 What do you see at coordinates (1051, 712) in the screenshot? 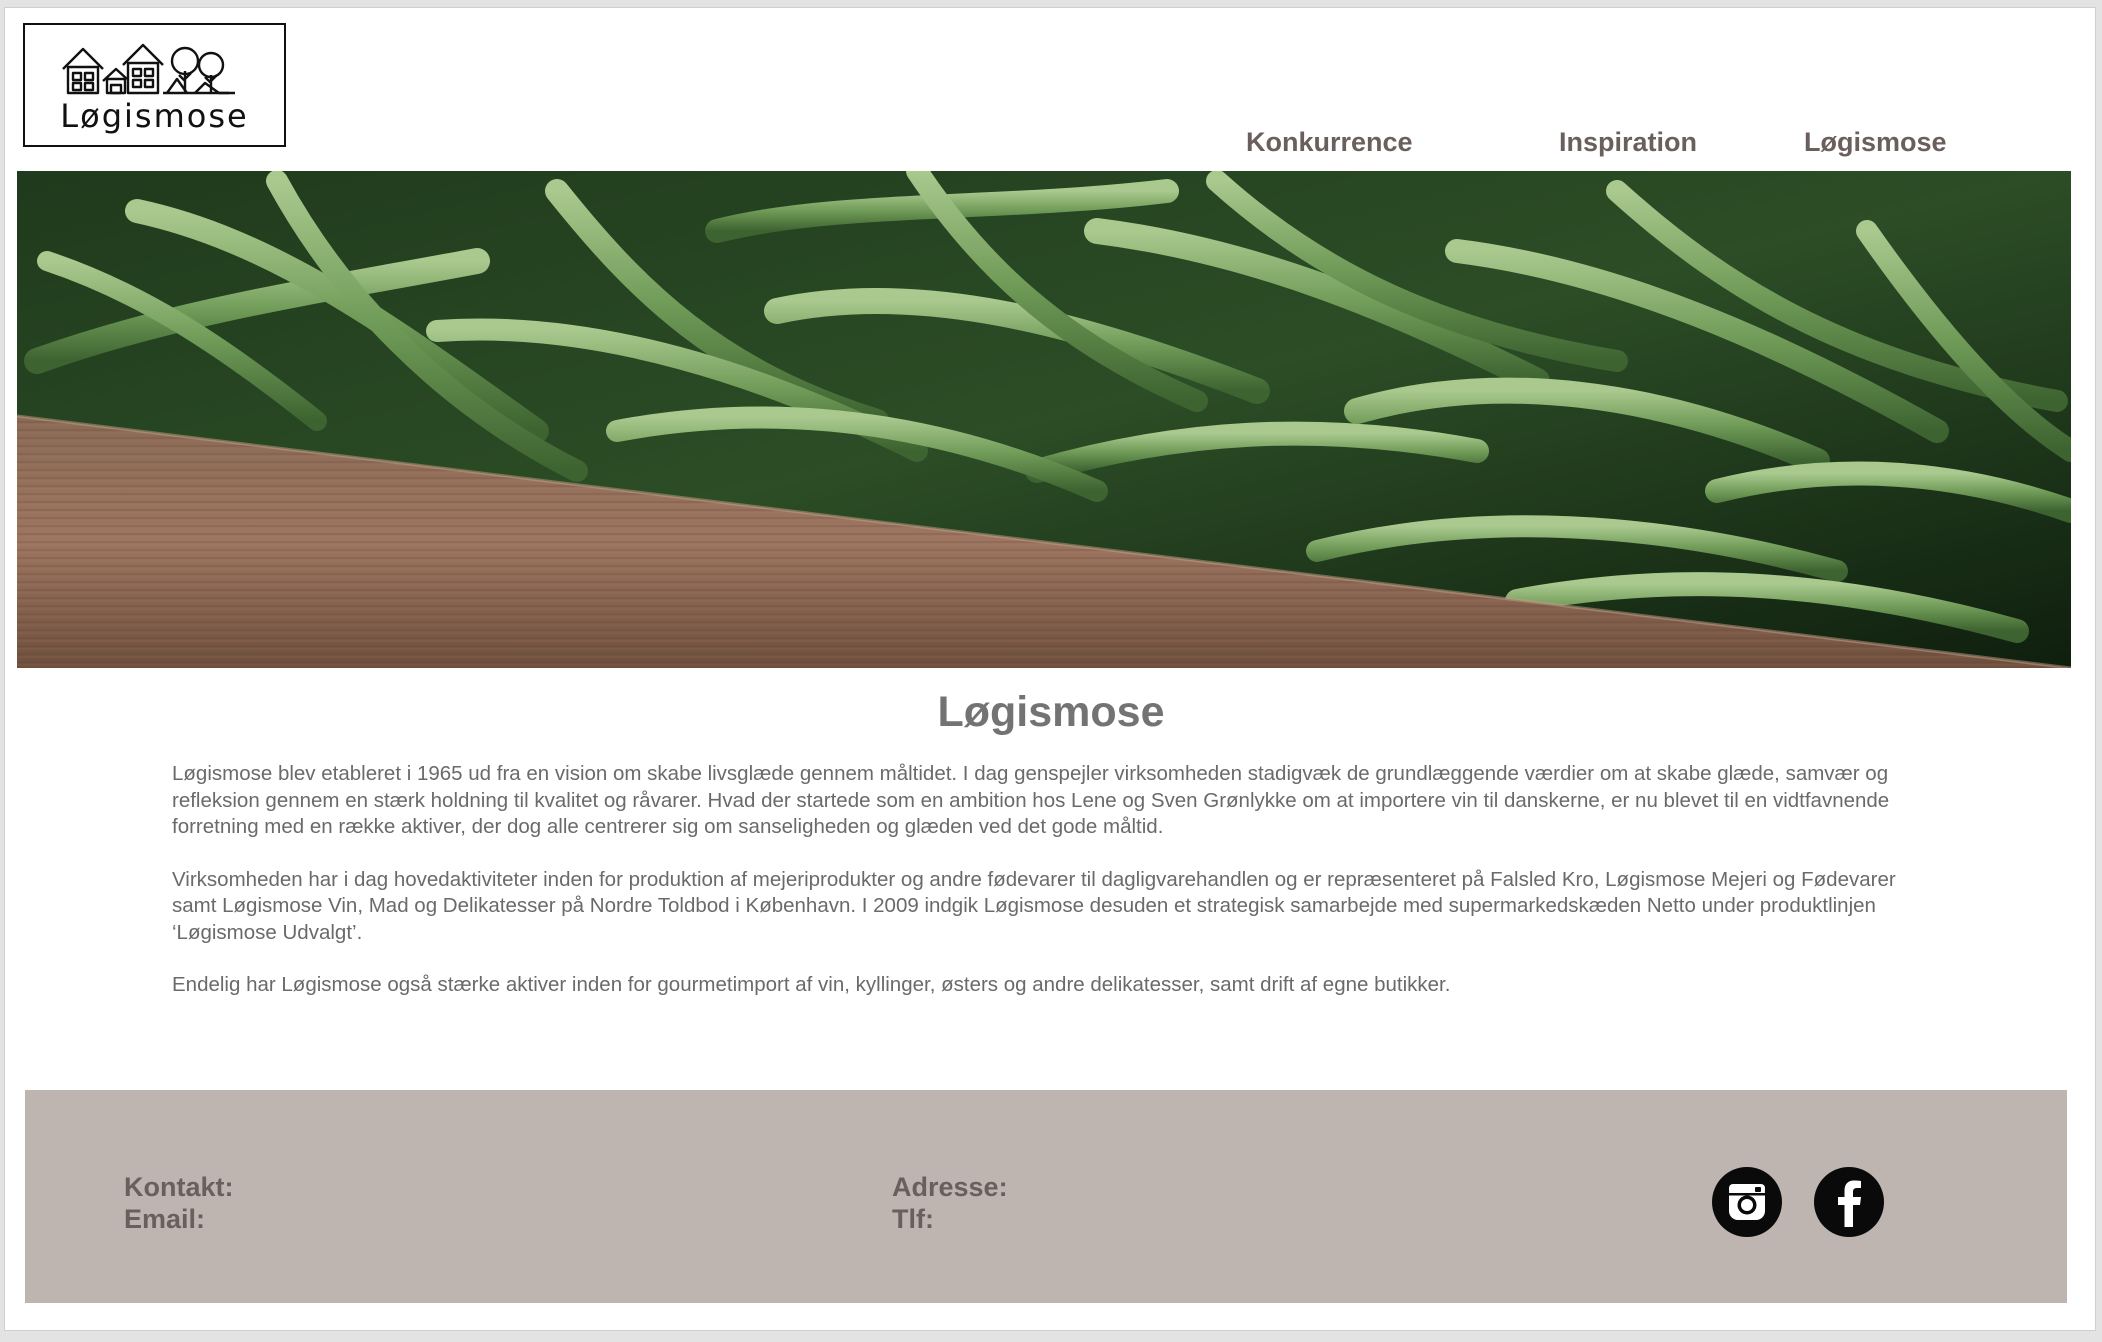
I see `page-title: Løgismose` at bounding box center [1051, 712].